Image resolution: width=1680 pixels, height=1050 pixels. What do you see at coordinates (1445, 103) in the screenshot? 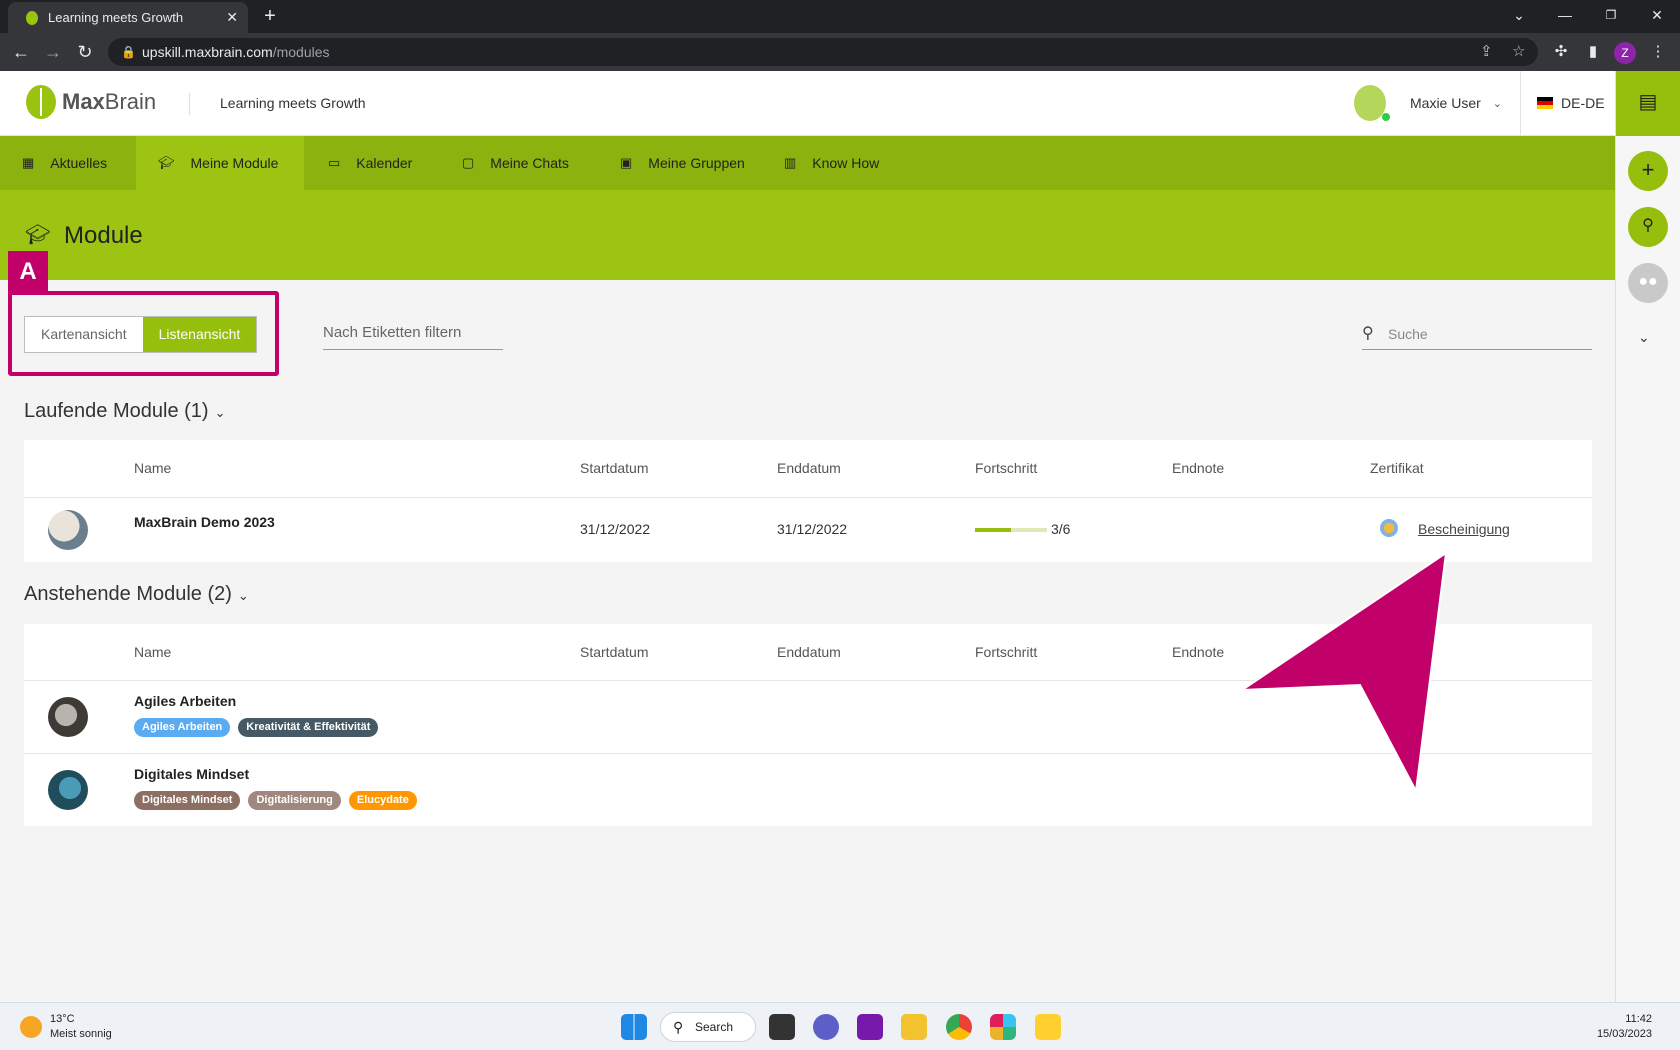
I see `user-name: Maxie User` at bounding box center [1445, 103].